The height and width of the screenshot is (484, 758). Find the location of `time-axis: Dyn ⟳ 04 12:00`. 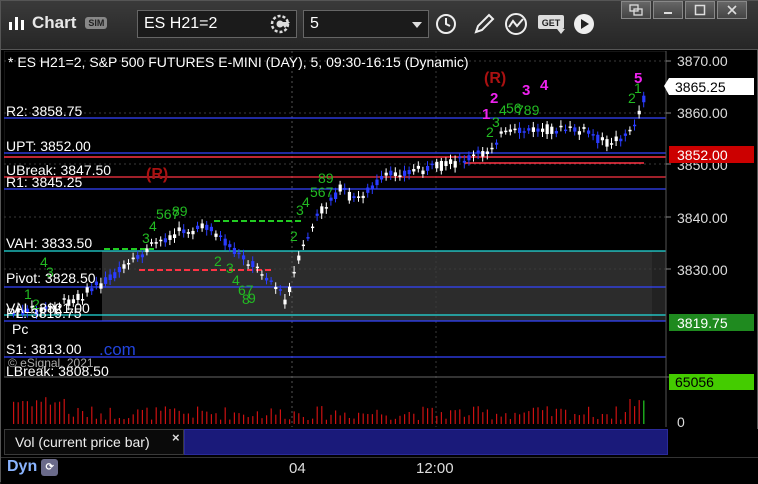

time-axis: Dyn ⟳ 04 12:00 is located at coordinates (379, 470).